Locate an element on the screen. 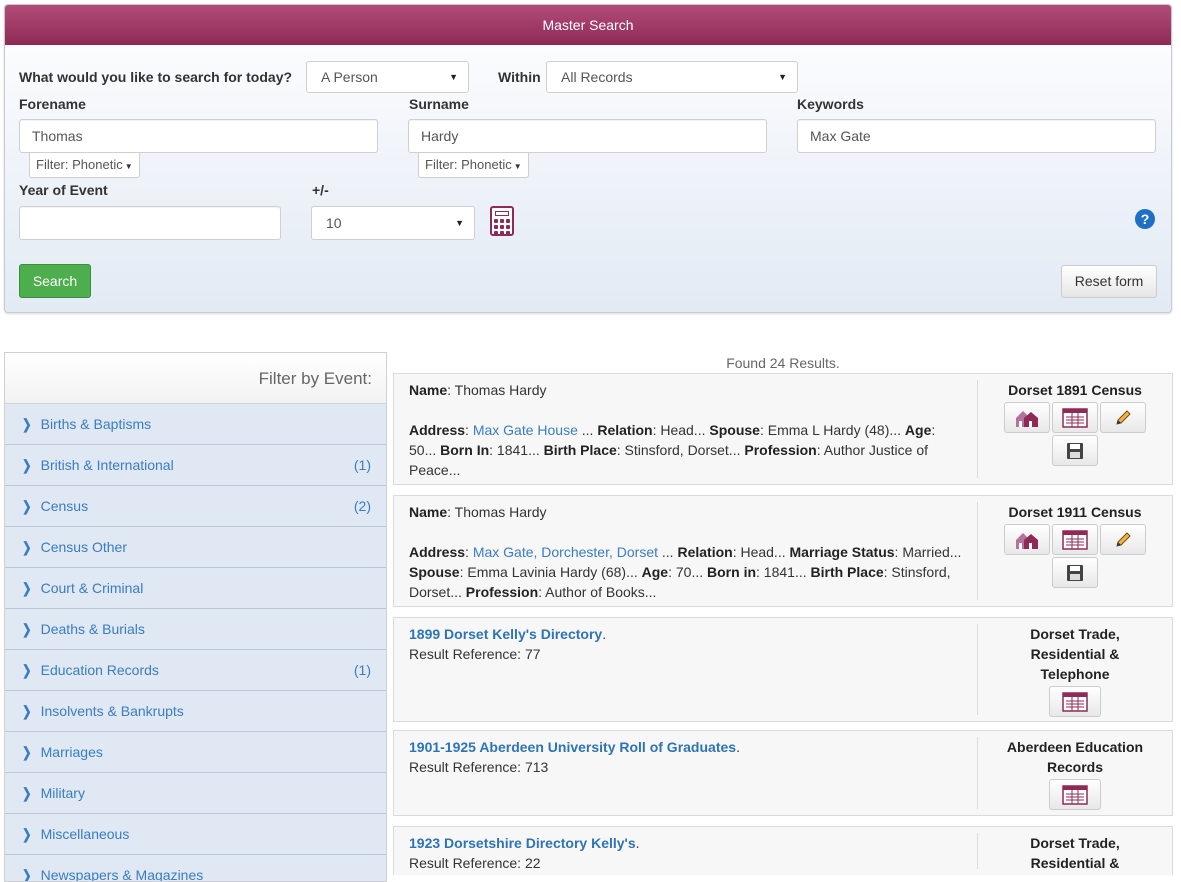 This screenshot has width=1181, height=882. forename-filter-label: Filter: Phonetic is located at coordinates (79, 164).